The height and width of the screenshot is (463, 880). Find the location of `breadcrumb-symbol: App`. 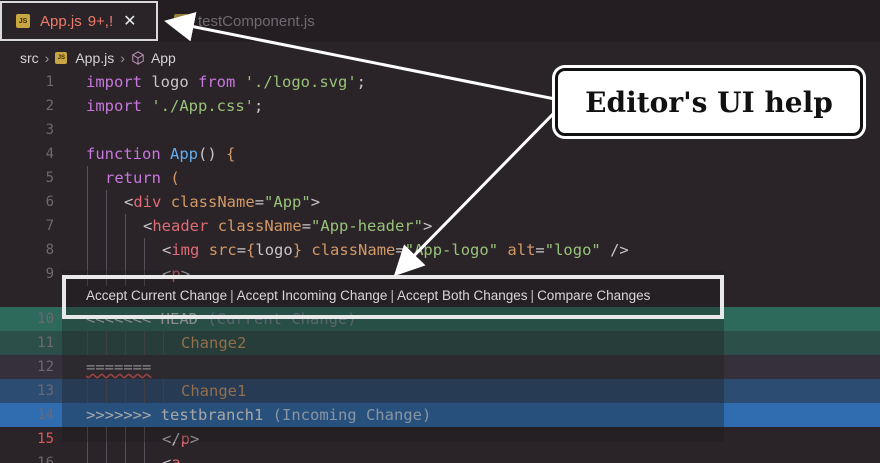

breadcrumb-symbol: App is located at coordinates (163, 58).